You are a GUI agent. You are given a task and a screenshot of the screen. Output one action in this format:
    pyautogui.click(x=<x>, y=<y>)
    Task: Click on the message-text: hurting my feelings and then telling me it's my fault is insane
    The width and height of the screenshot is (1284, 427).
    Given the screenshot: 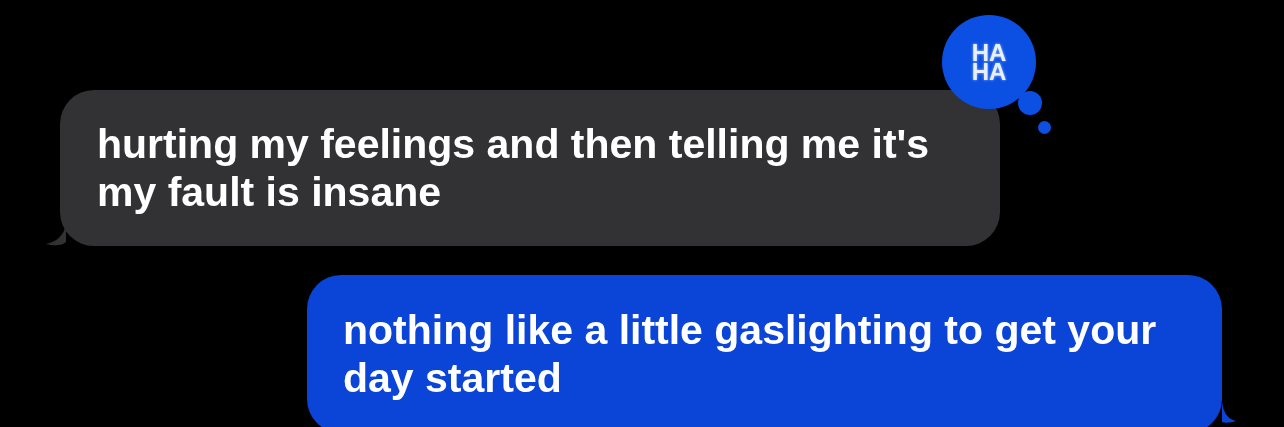 What is the action you would take?
    pyautogui.click(x=513, y=168)
    